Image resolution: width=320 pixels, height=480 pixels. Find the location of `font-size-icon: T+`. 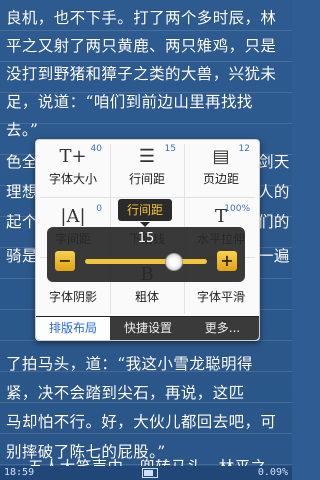

font-size-icon: T+ is located at coordinates (73, 156).